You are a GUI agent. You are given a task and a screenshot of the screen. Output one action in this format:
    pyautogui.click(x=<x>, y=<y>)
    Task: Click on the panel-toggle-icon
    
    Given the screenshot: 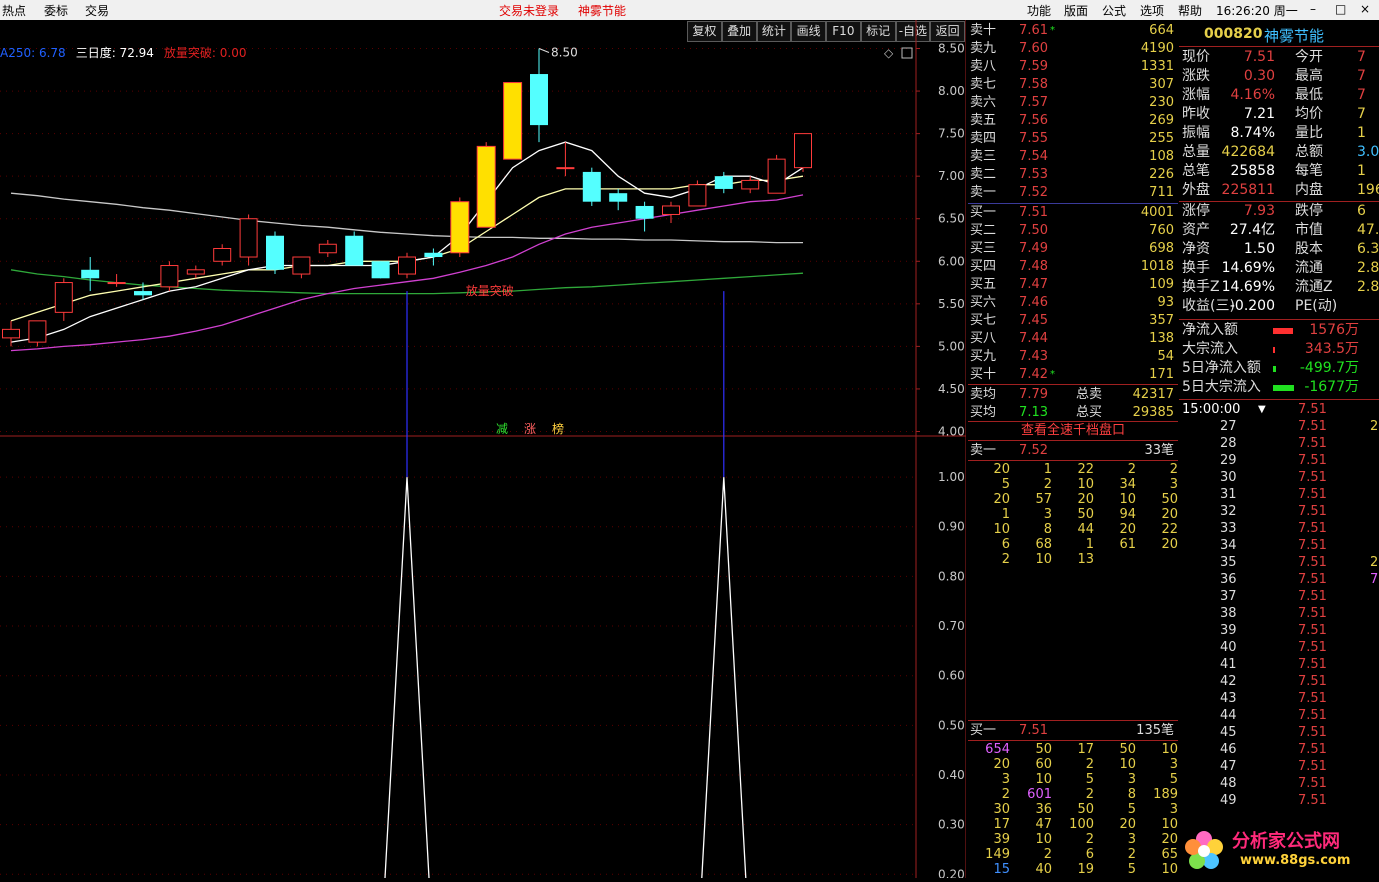 What is the action you would take?
    pyautogui.click(x=907, y=53)
    